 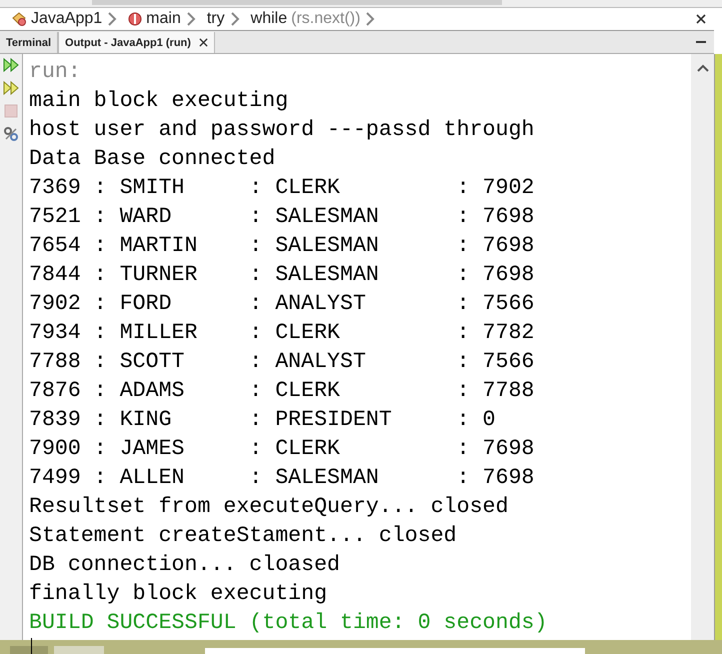 I want to click on output-line: 7844 : TURNER : SALESMAN : 7698, so click(x=282, y=275).